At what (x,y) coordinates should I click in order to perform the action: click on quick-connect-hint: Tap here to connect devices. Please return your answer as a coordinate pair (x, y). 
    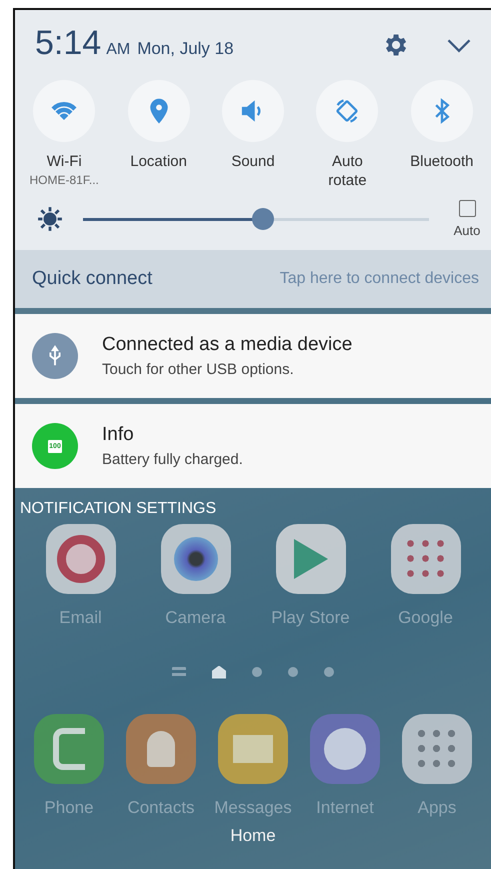
    Looking at the image, I should click on (379, 279).